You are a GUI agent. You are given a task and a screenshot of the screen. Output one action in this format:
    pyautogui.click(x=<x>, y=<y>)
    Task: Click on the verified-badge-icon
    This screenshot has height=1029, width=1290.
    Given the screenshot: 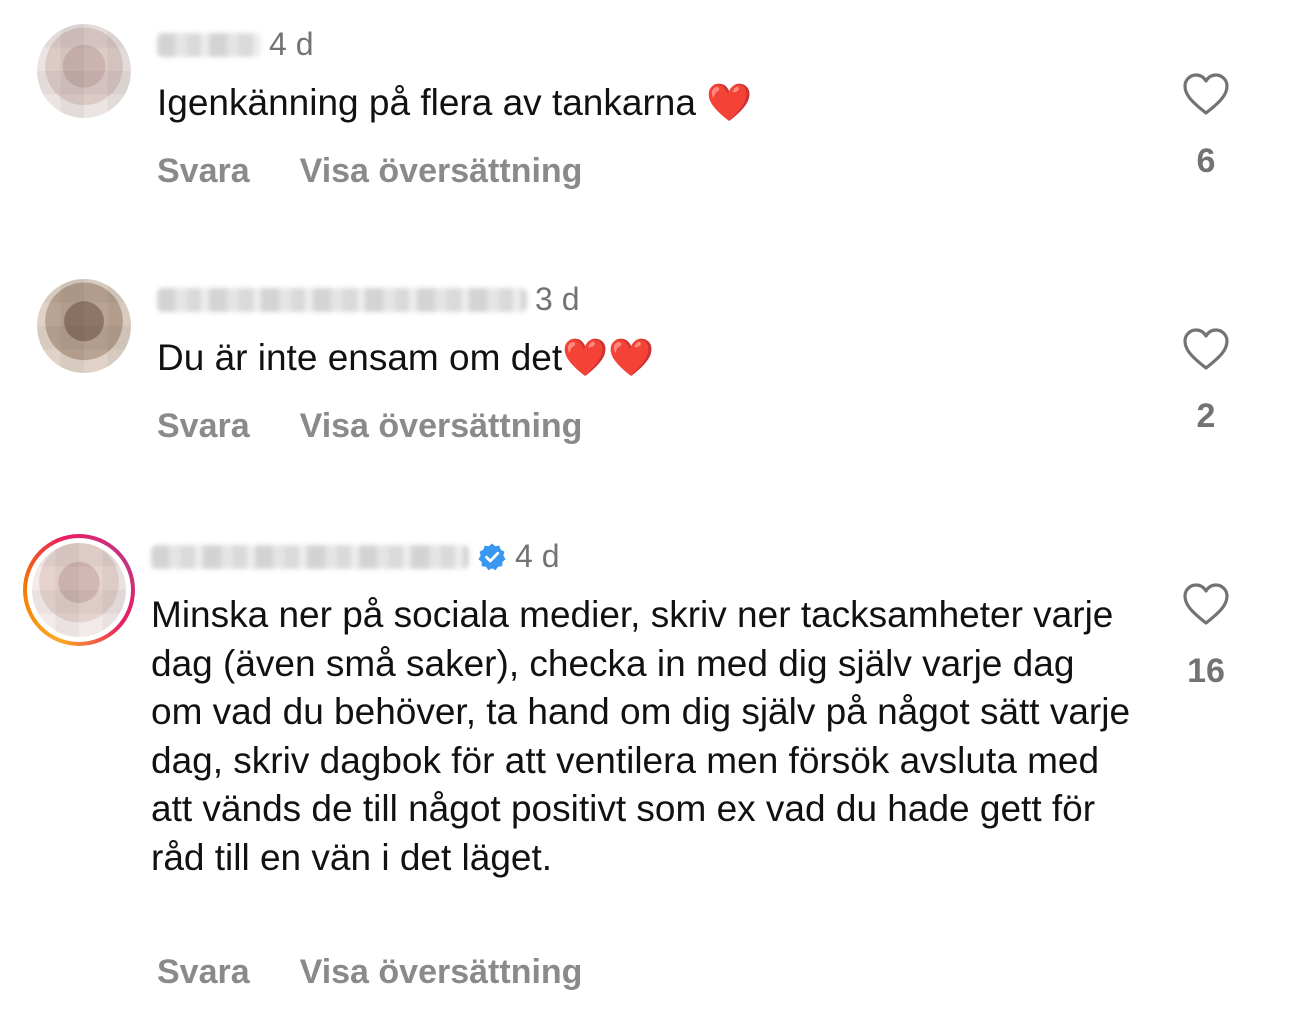 What is the action you would take?
    pyautogui.click(x=492, y=556)
    